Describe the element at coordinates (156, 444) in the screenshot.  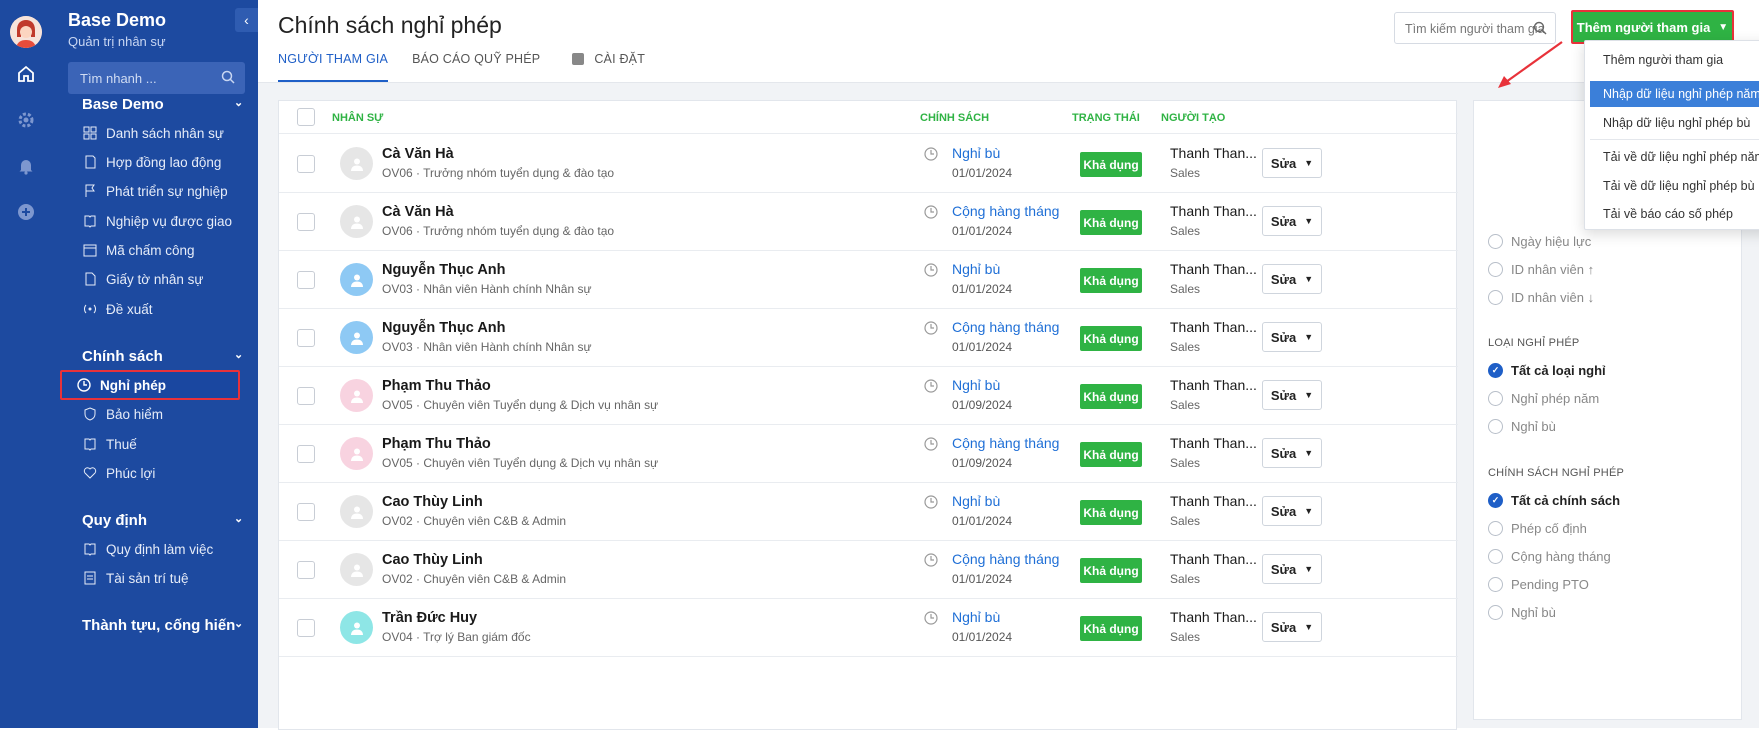
I see `sidebar-item-tax: Thuế` at that location.